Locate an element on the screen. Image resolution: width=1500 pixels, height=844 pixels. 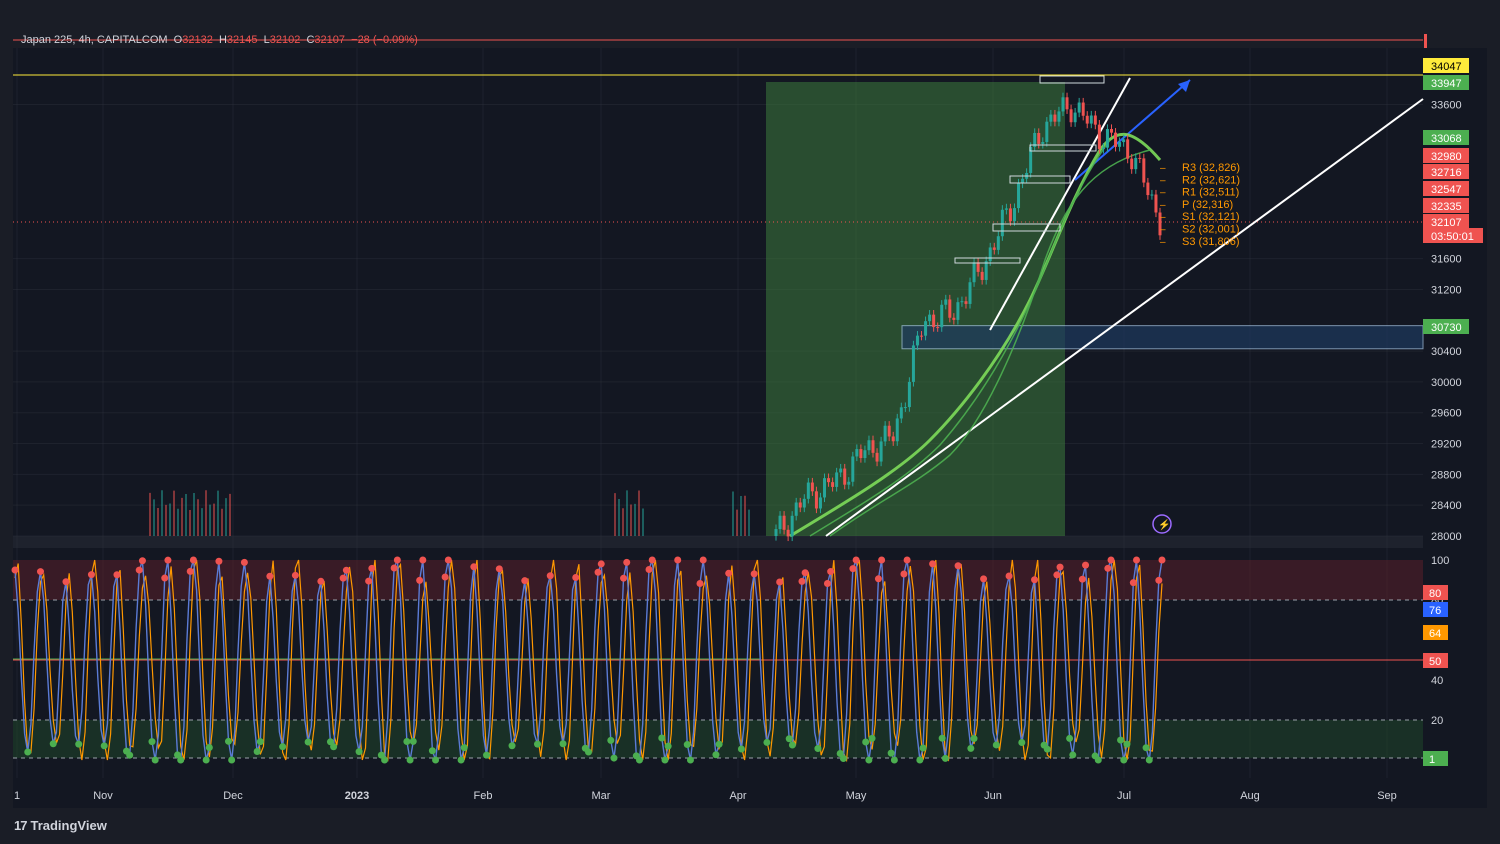
tradingview-logo: 17 TradingView is located at coordinates (60, 825).